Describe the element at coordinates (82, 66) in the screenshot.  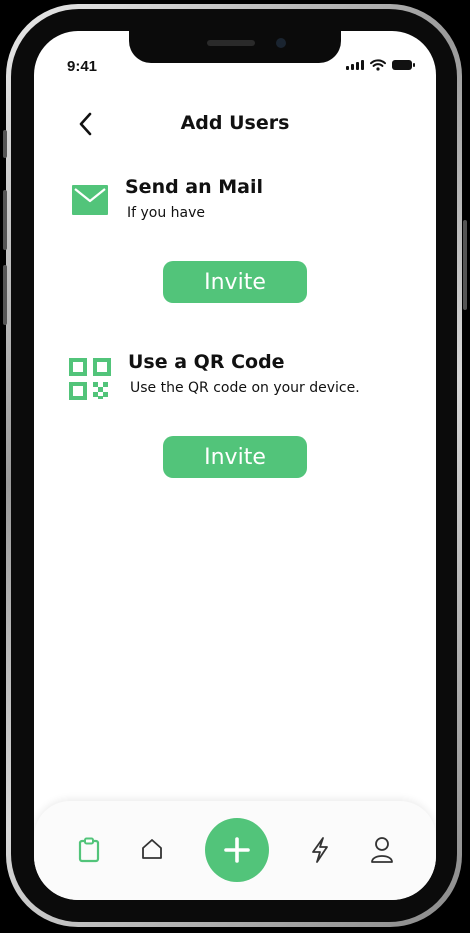
I see `status-time: 9:41` at that location.